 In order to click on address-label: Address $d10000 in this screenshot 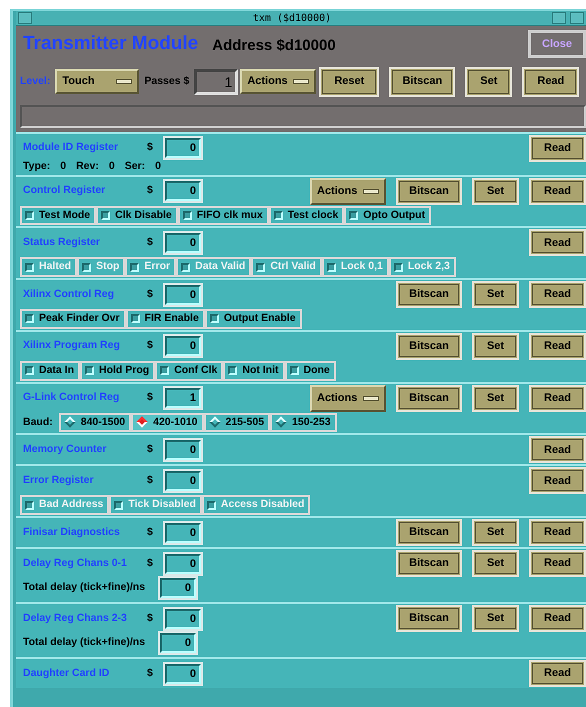, I will do `click(274, 46)`.